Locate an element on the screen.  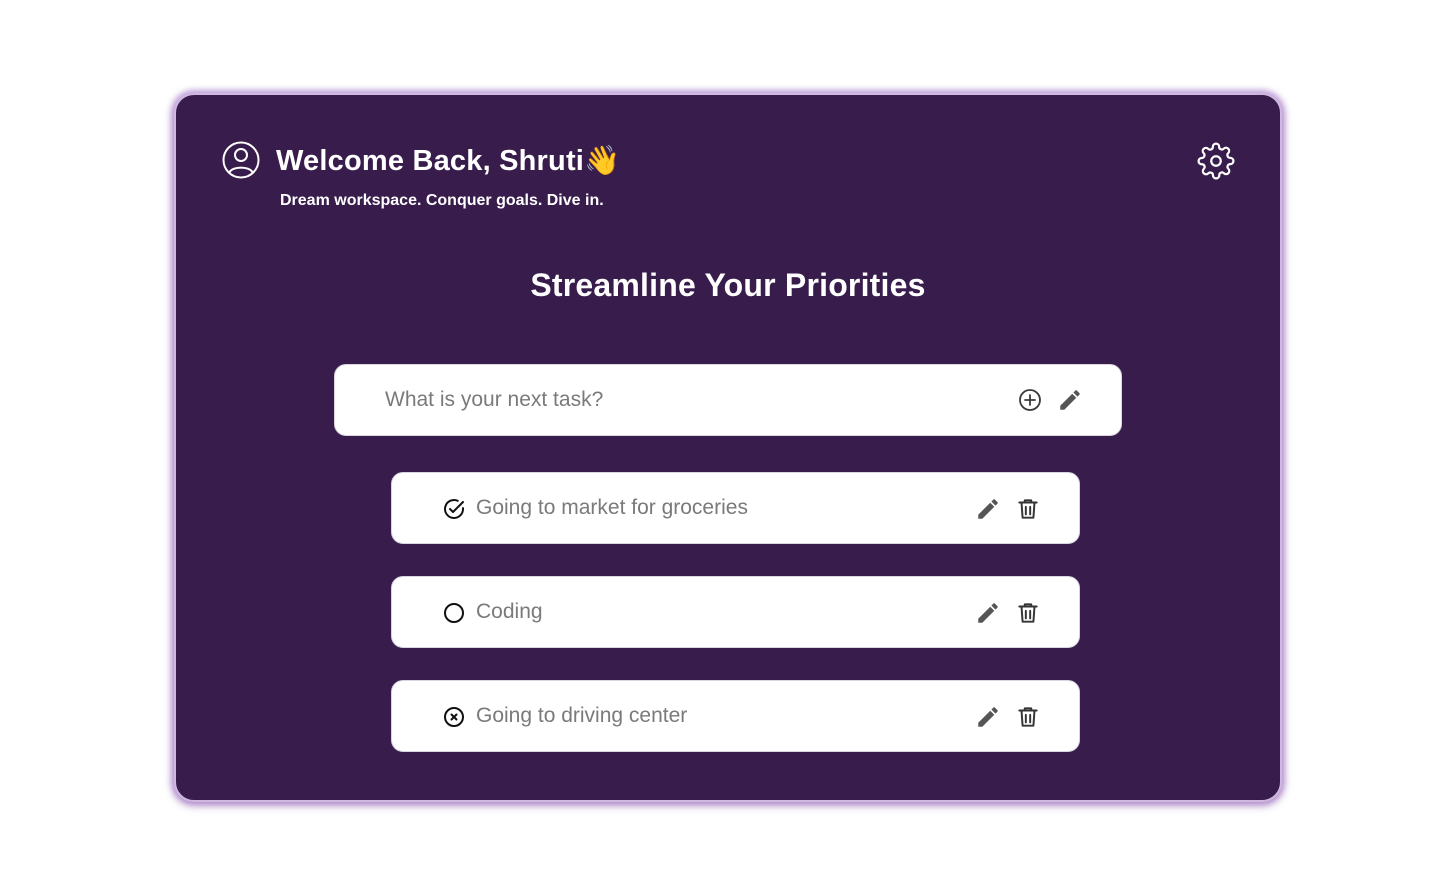
x-circle-icon is located at coordinates (454, 717).